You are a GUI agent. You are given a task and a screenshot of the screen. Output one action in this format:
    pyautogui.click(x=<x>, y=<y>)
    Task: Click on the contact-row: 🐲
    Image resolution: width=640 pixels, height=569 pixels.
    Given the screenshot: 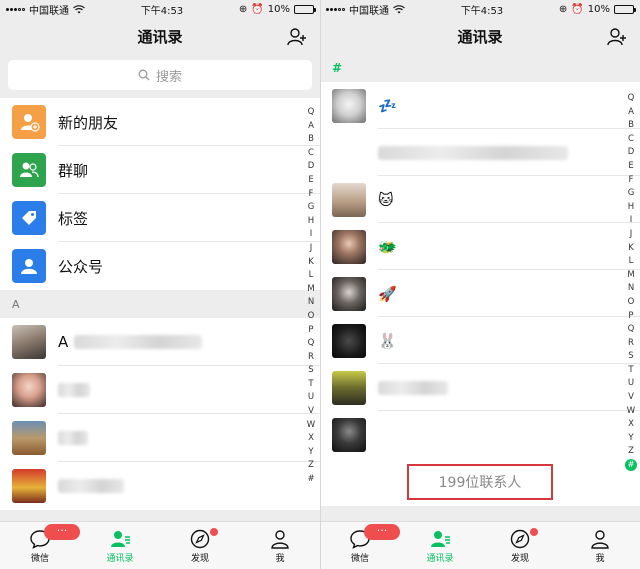 What is the action you would take?
    pyautogui.click(x=480, y=246)
    